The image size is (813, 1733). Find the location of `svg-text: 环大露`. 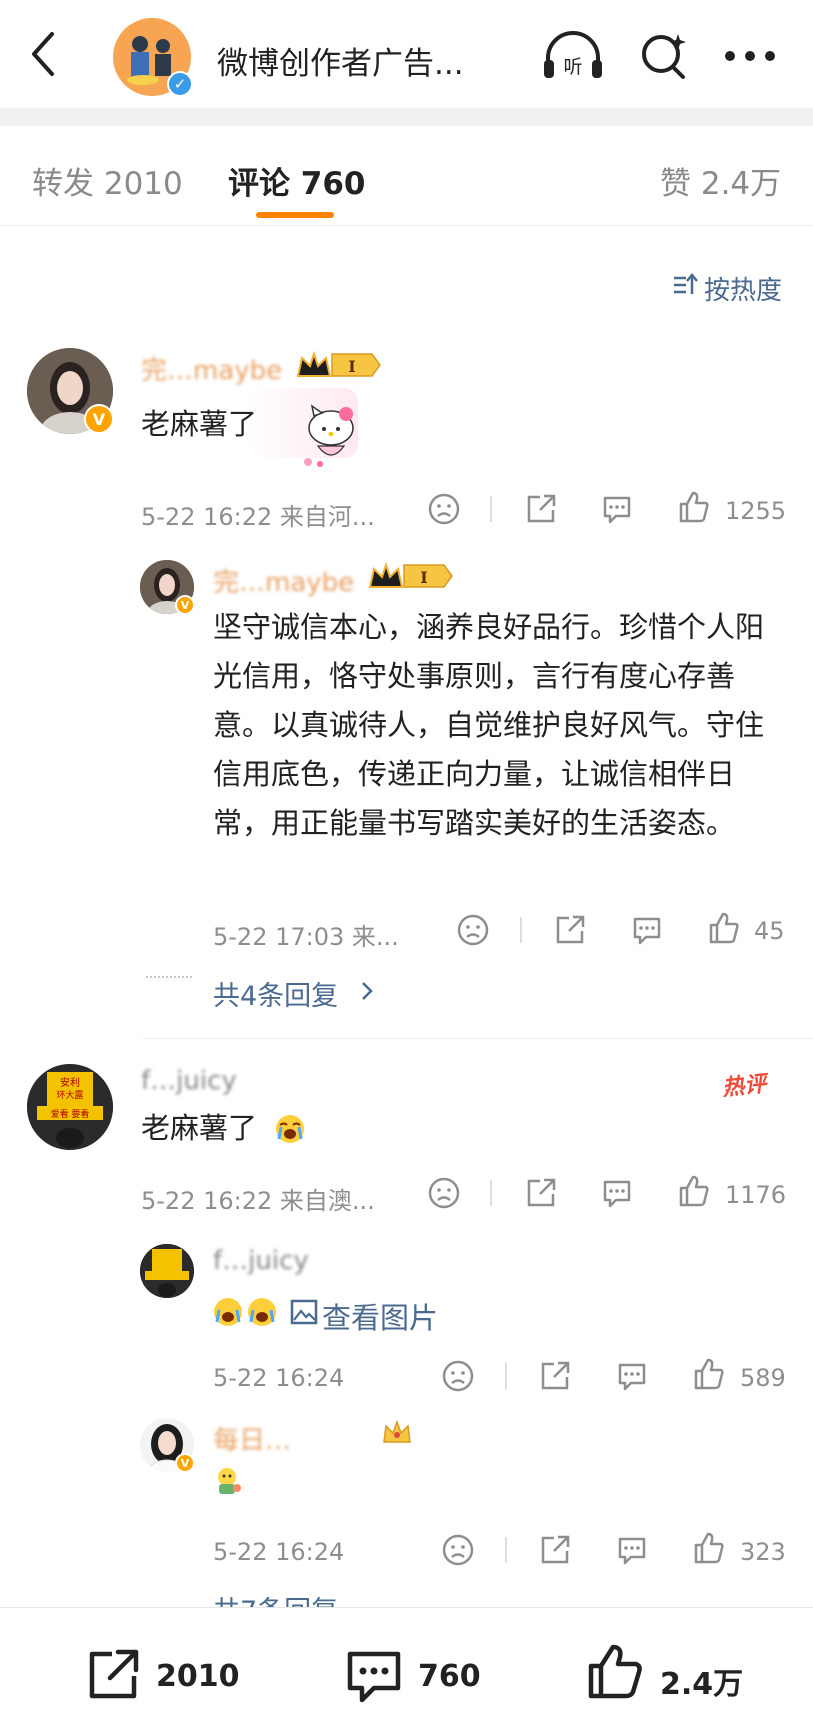

svg-text: 环大露 is located at coordinates (69, 1095).